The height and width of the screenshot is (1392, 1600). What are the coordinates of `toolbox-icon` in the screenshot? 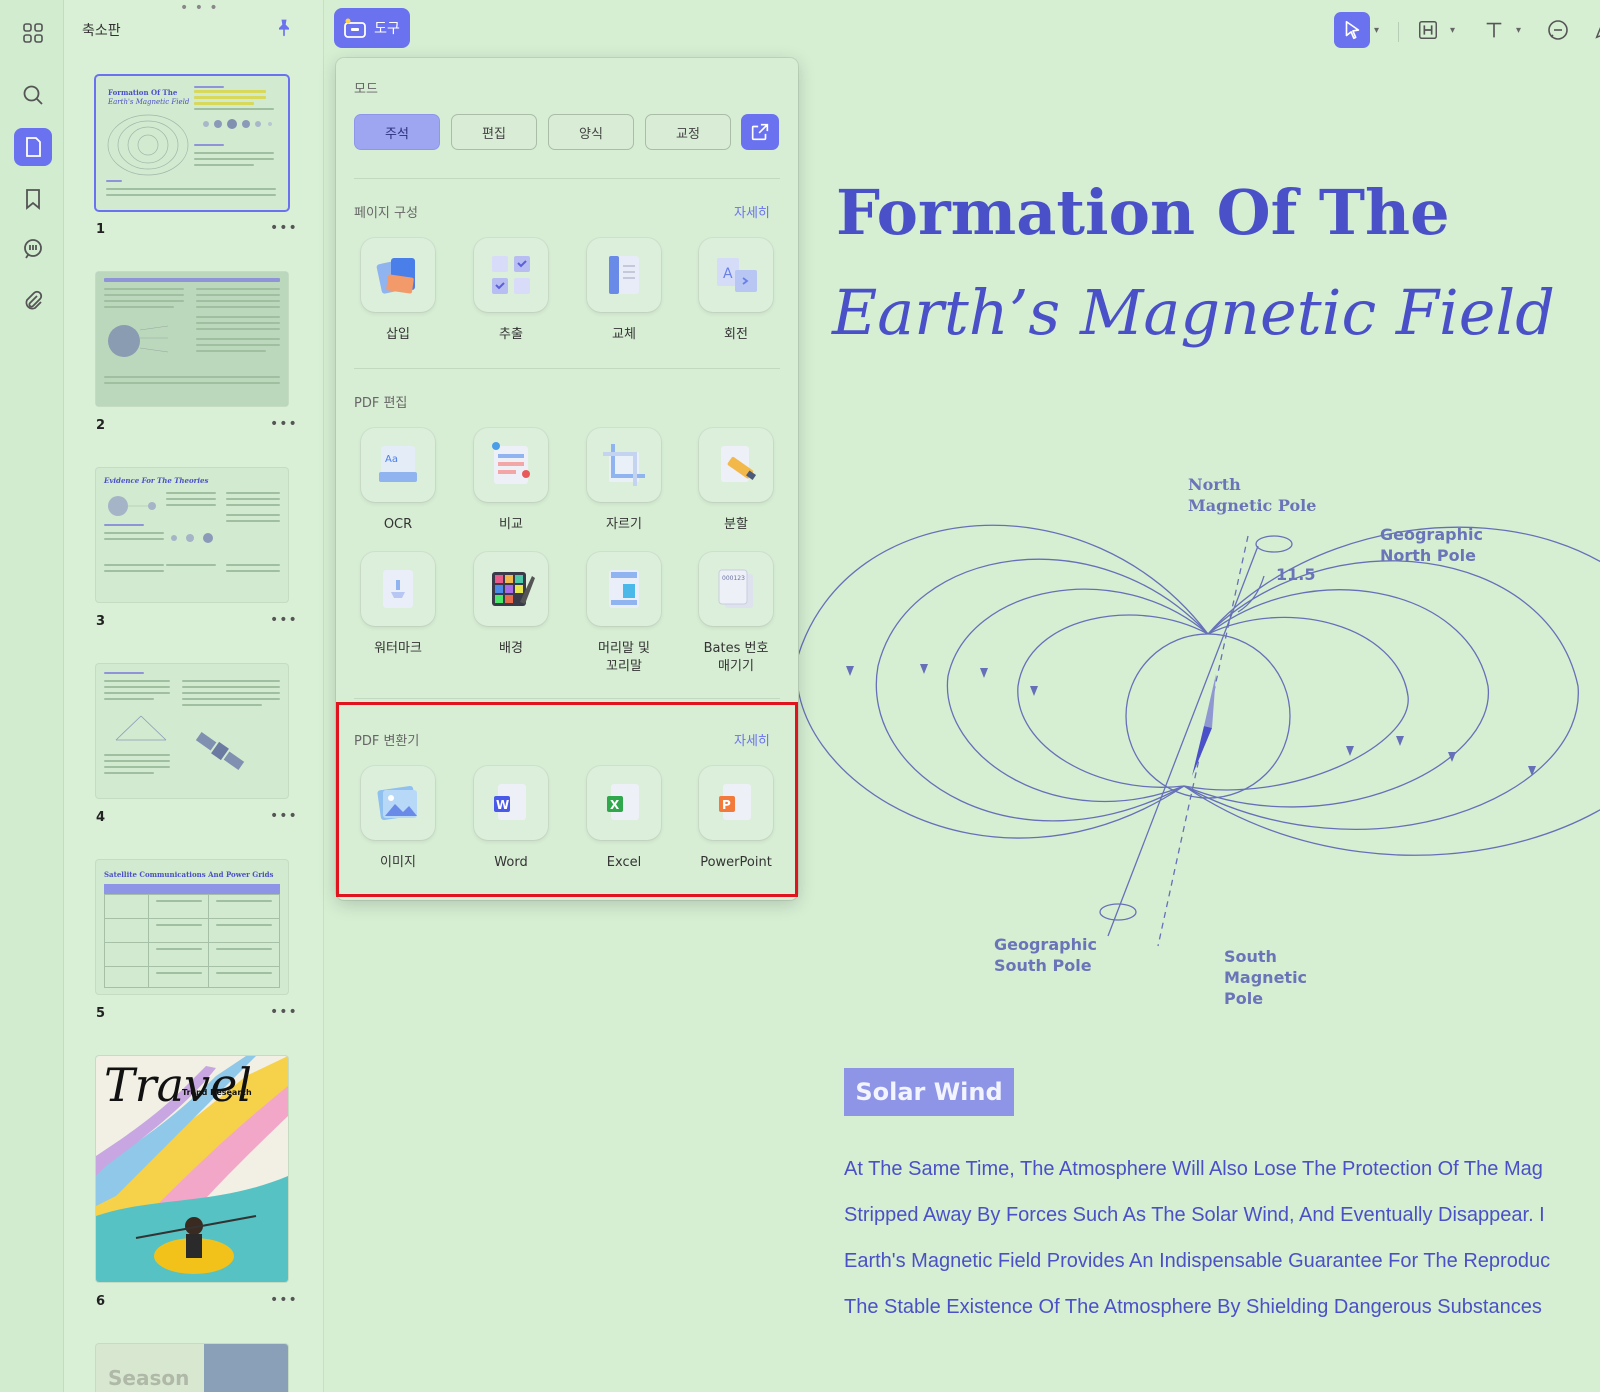 It's located at (355, 28).